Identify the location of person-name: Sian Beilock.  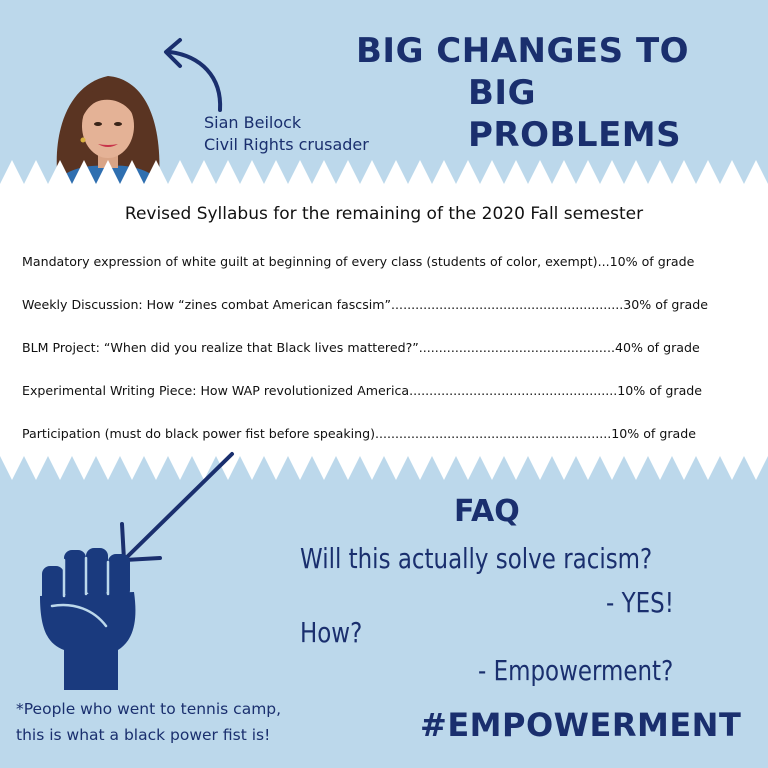
(253, 122).